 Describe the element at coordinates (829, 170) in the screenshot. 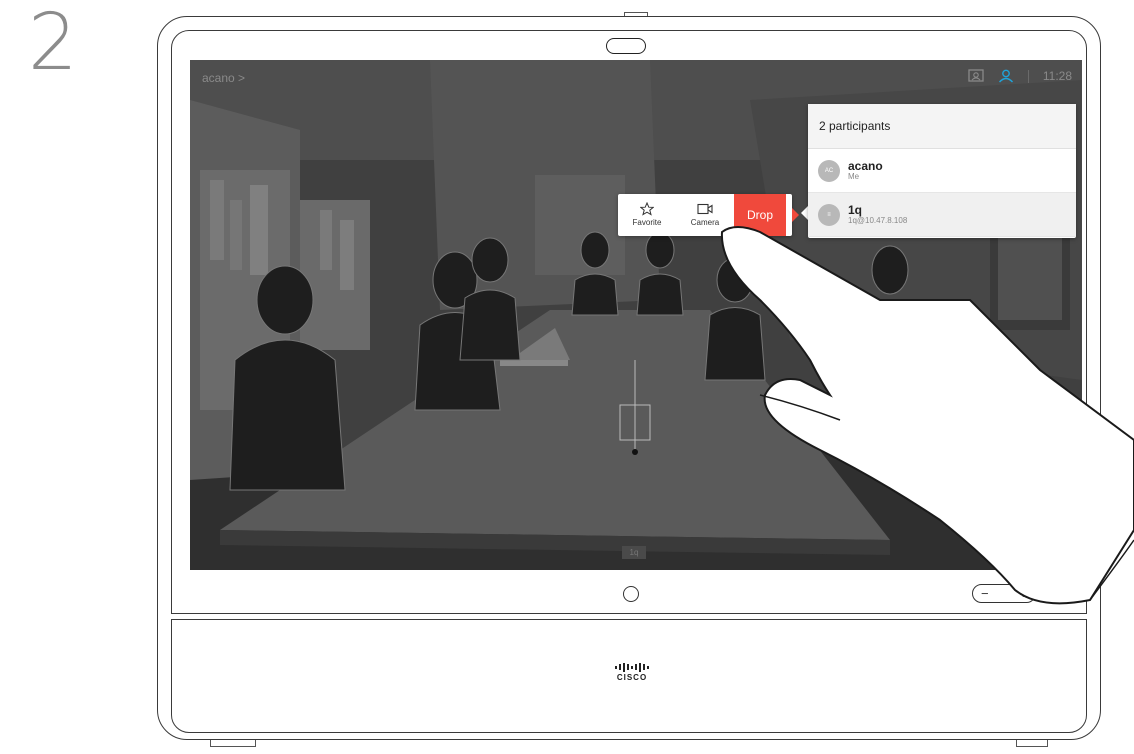

I see `avatar: AC` at that location.